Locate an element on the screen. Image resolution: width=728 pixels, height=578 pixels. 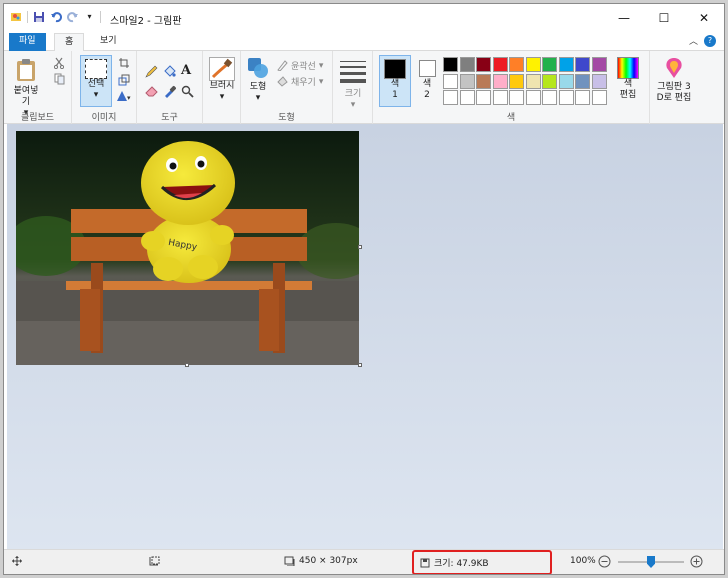
edit-colors-icon is located at coordinates (628, 68).